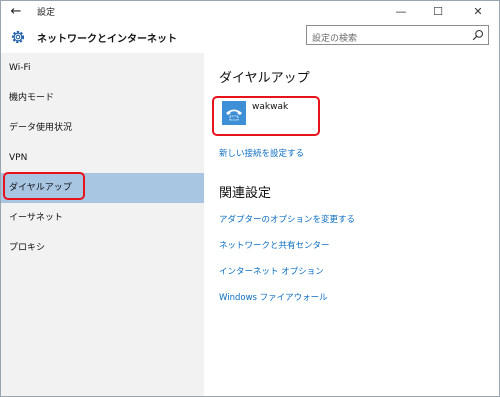 The height and width of the screenshot is (397, 500). What do you see at coordinates (102, 68) in the screenshot?
I see `sidebar-item-wifi: Wi-Fi` at bounding box center [102, 68].